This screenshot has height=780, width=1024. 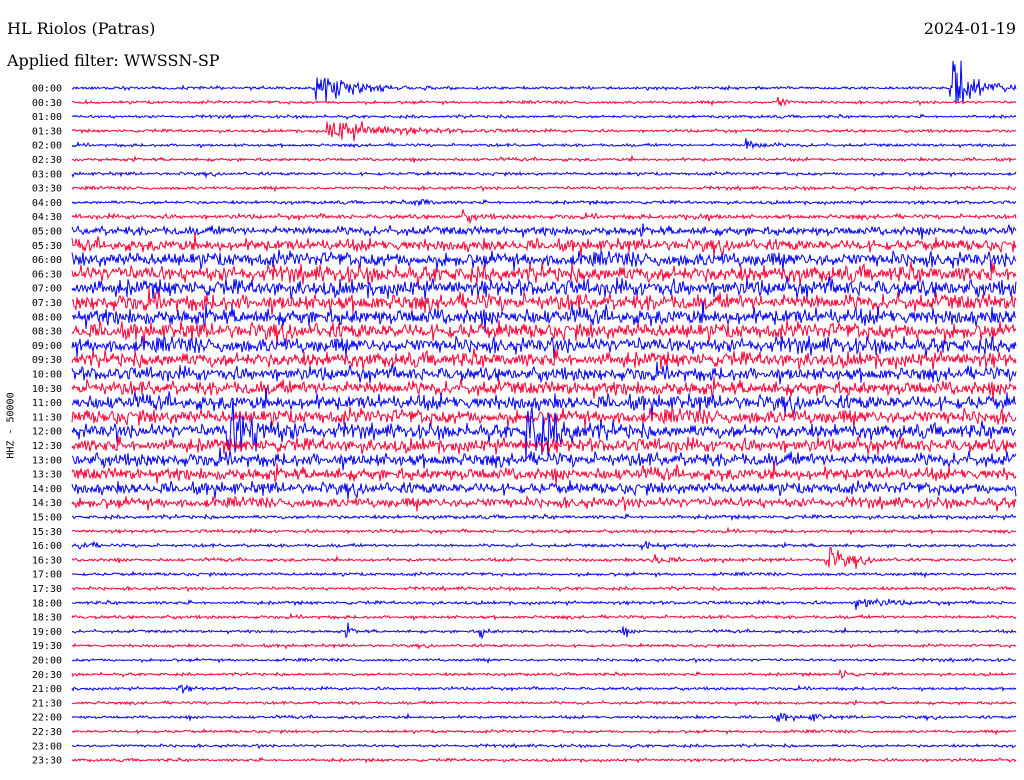 What do you see at coordinates (47, 503) in the screenshot?
I see `row-label: 14:30` at bounding box center [47, 503].